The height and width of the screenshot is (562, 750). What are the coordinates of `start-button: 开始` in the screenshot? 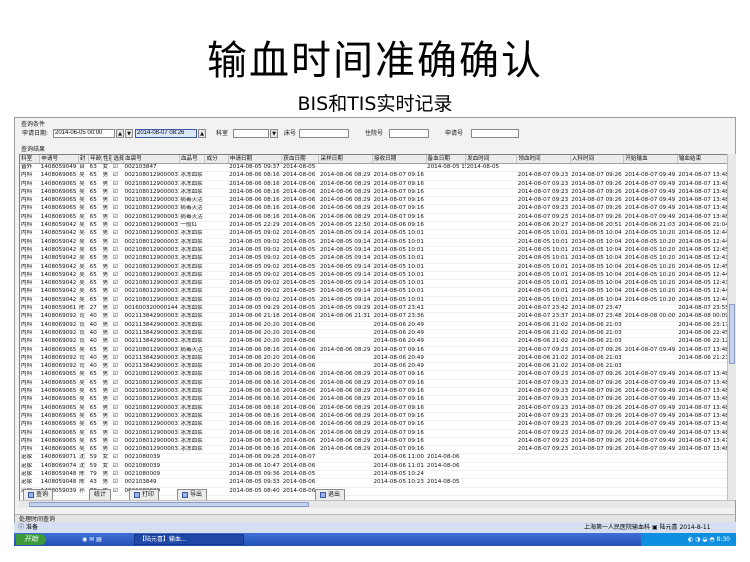 It's located at (31, 539).